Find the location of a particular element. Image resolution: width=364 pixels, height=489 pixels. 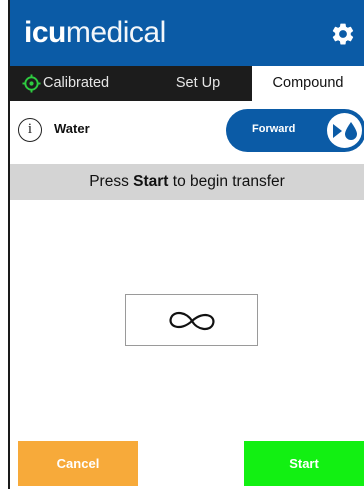

drop-flow-icon is located at coordinates (345, 131).